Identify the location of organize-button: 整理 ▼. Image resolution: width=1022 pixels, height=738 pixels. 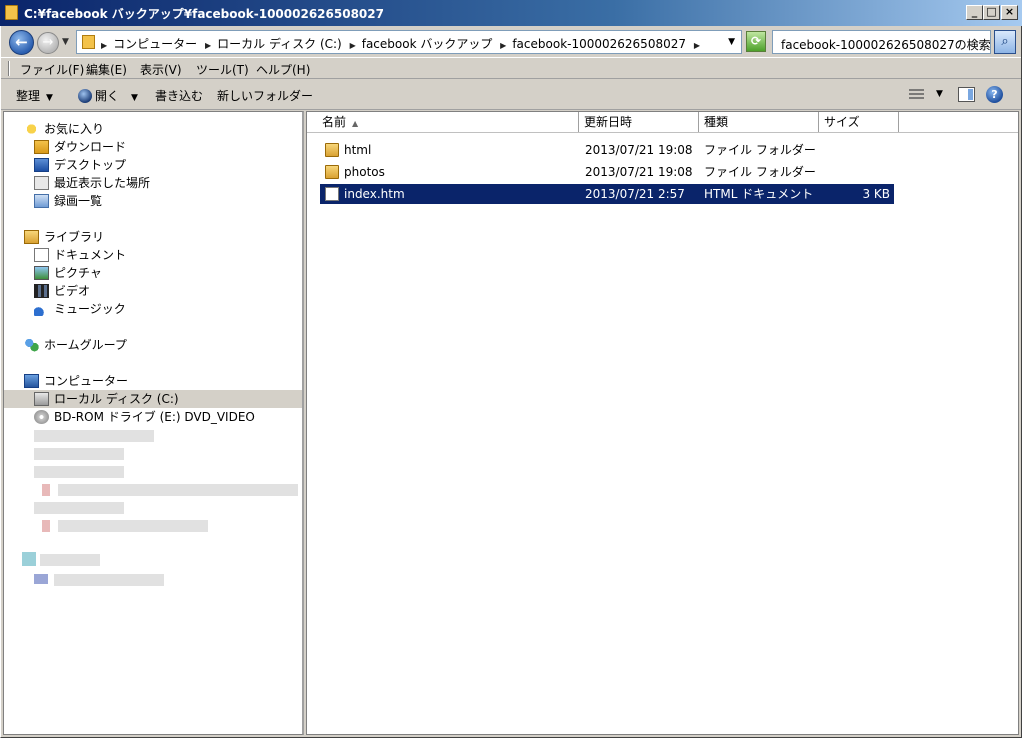
(34, 95).